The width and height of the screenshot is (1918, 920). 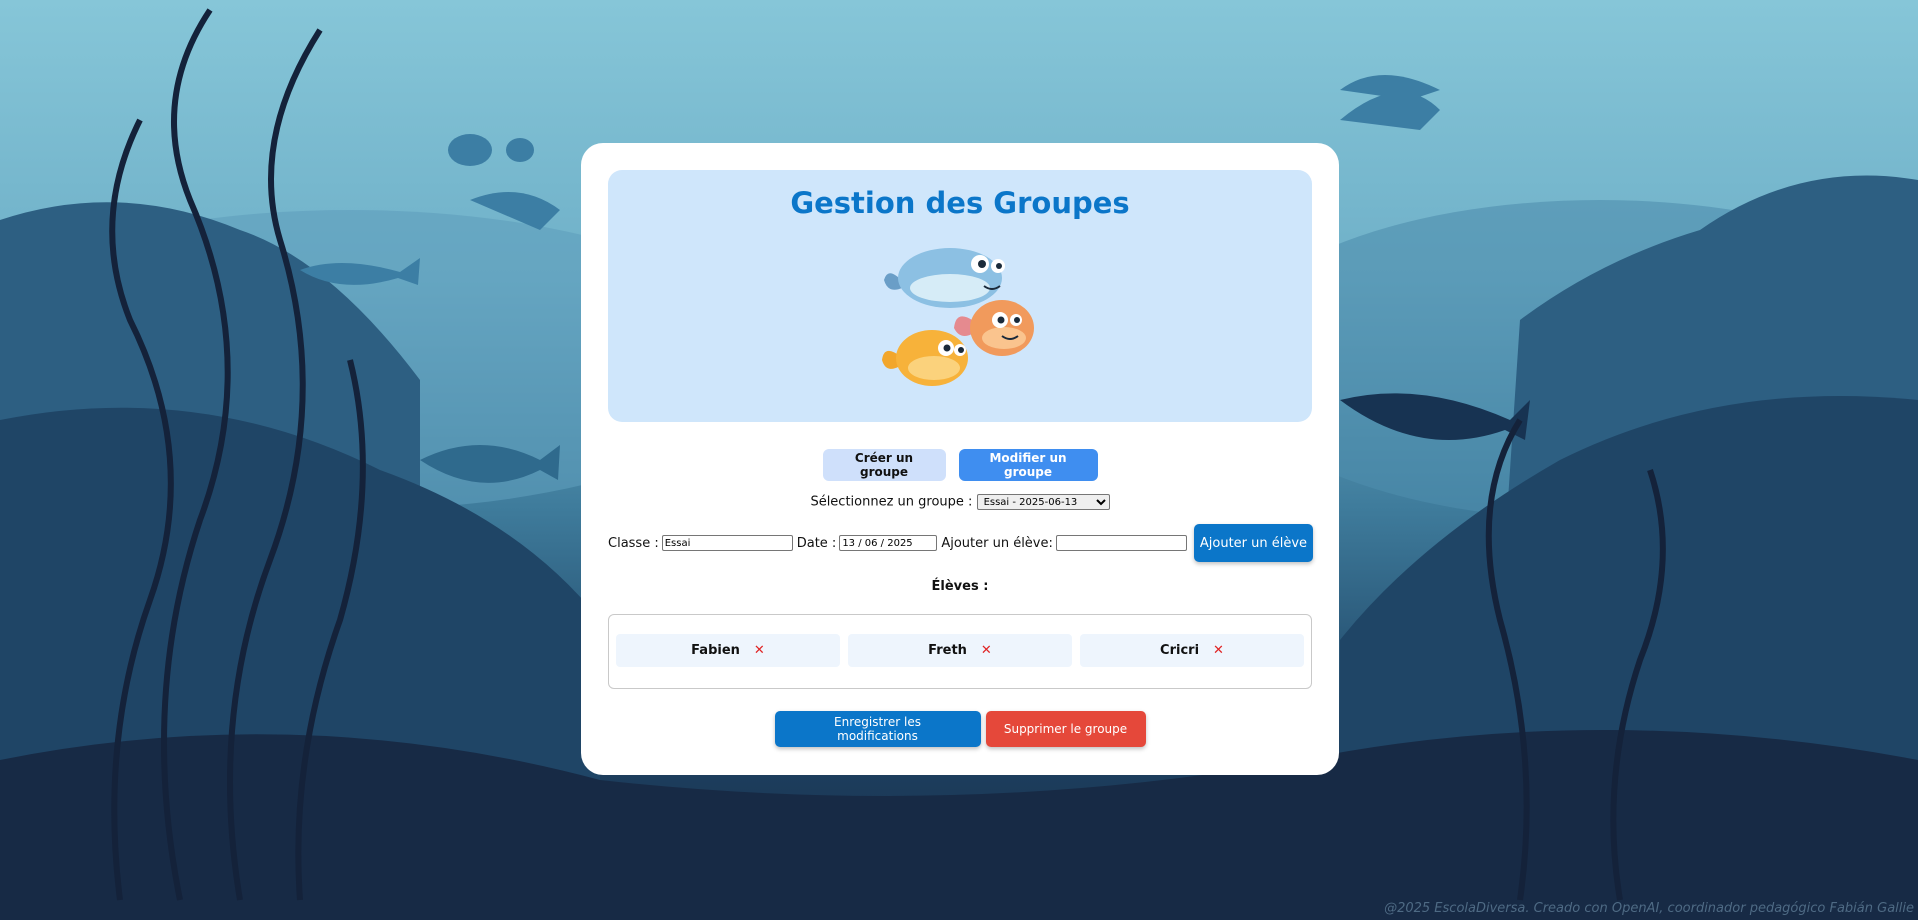 I want to click on add-student-label: Ajouter un élève:, so click(x=997, y=543).